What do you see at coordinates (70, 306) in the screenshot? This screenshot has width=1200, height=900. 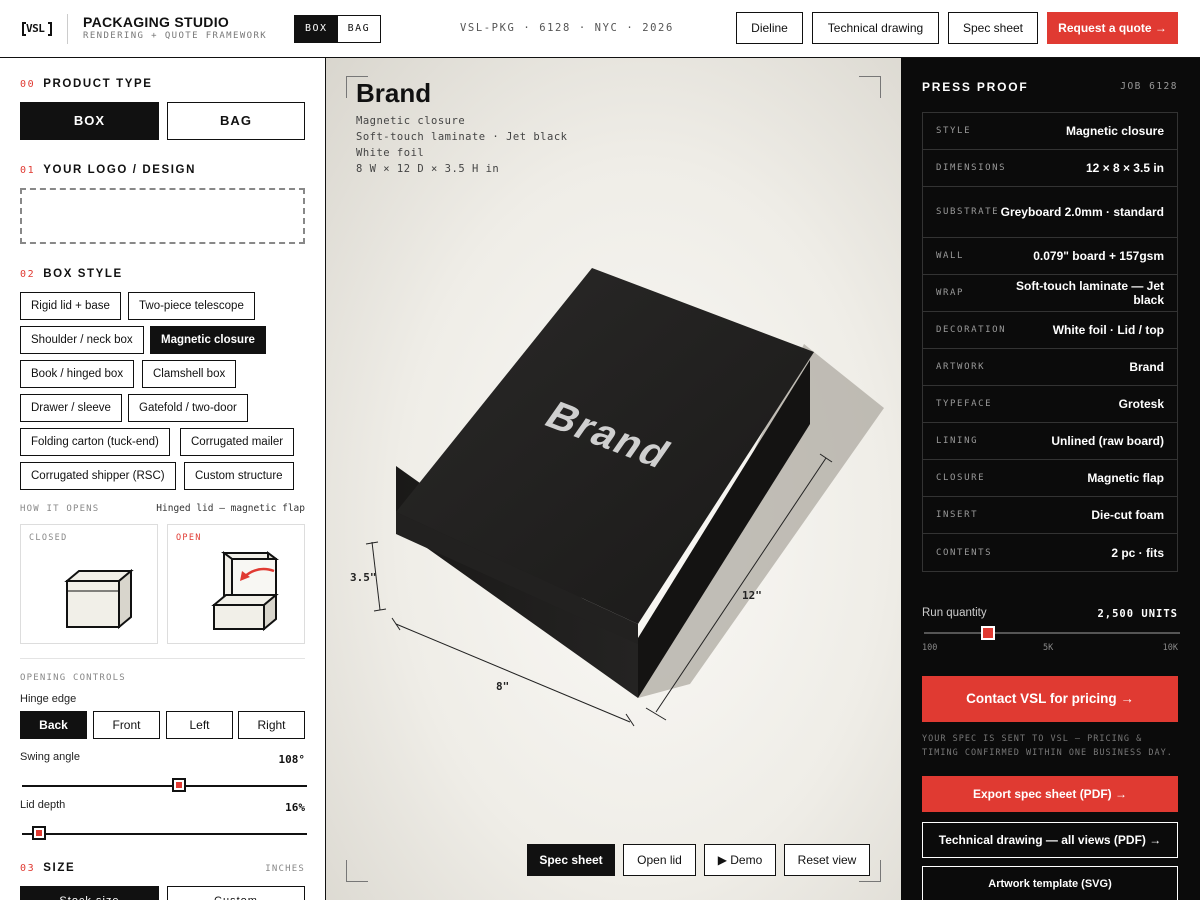 I see `box-style-rigid-lid: Rigid lid + base` at bounding box center [70, 306].